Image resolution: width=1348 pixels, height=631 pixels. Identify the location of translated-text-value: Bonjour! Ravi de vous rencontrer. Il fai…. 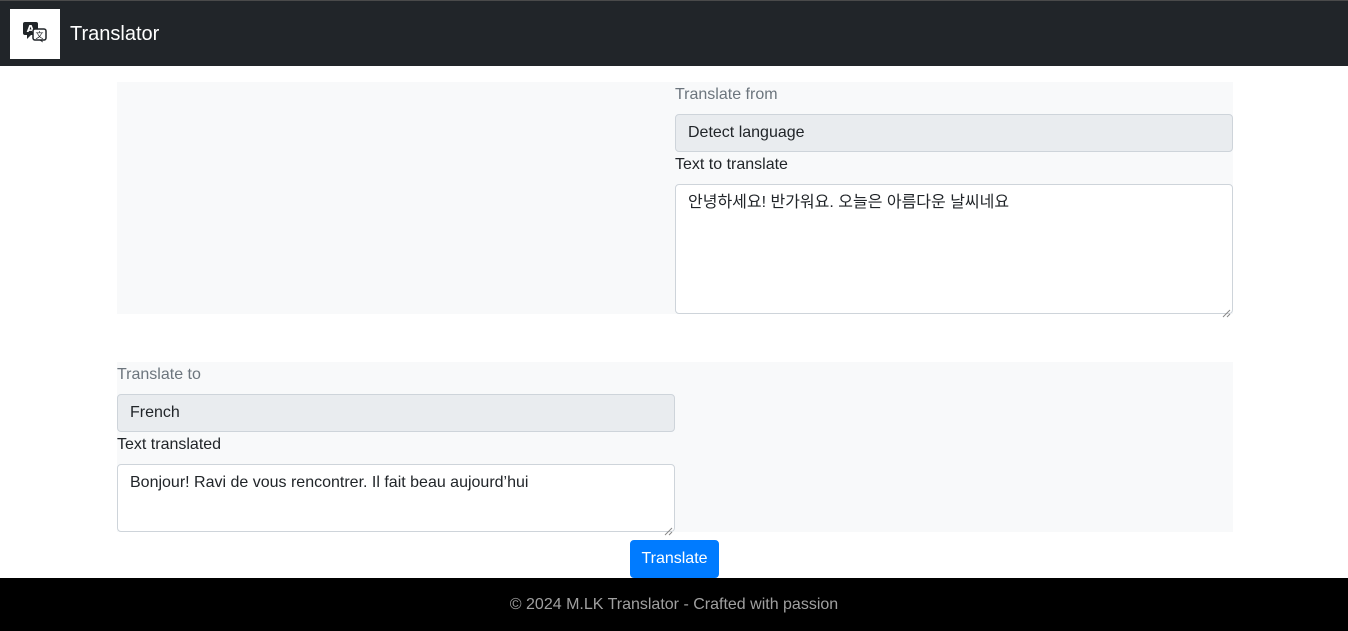
(329, 482).